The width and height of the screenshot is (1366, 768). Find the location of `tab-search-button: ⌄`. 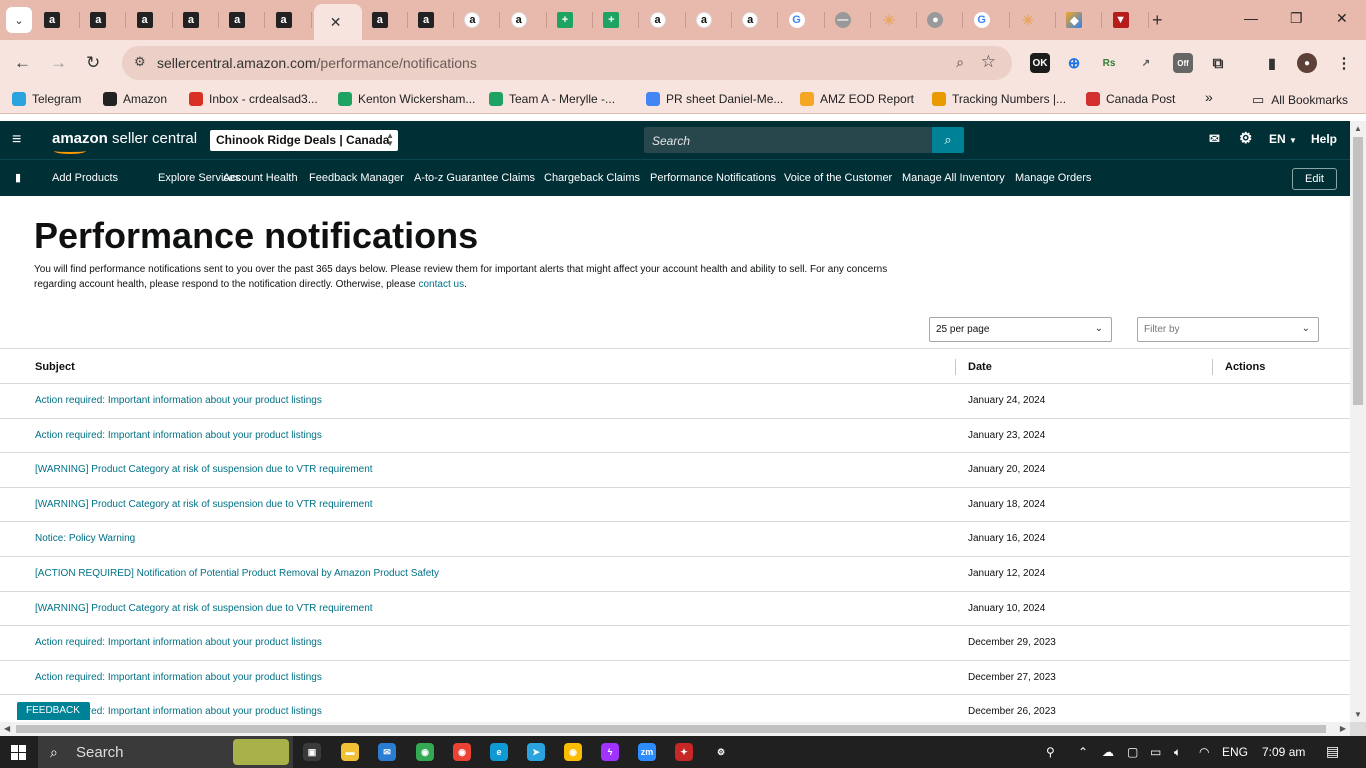

tab-search-button: ⌄ is located at coordinates (19, 20).